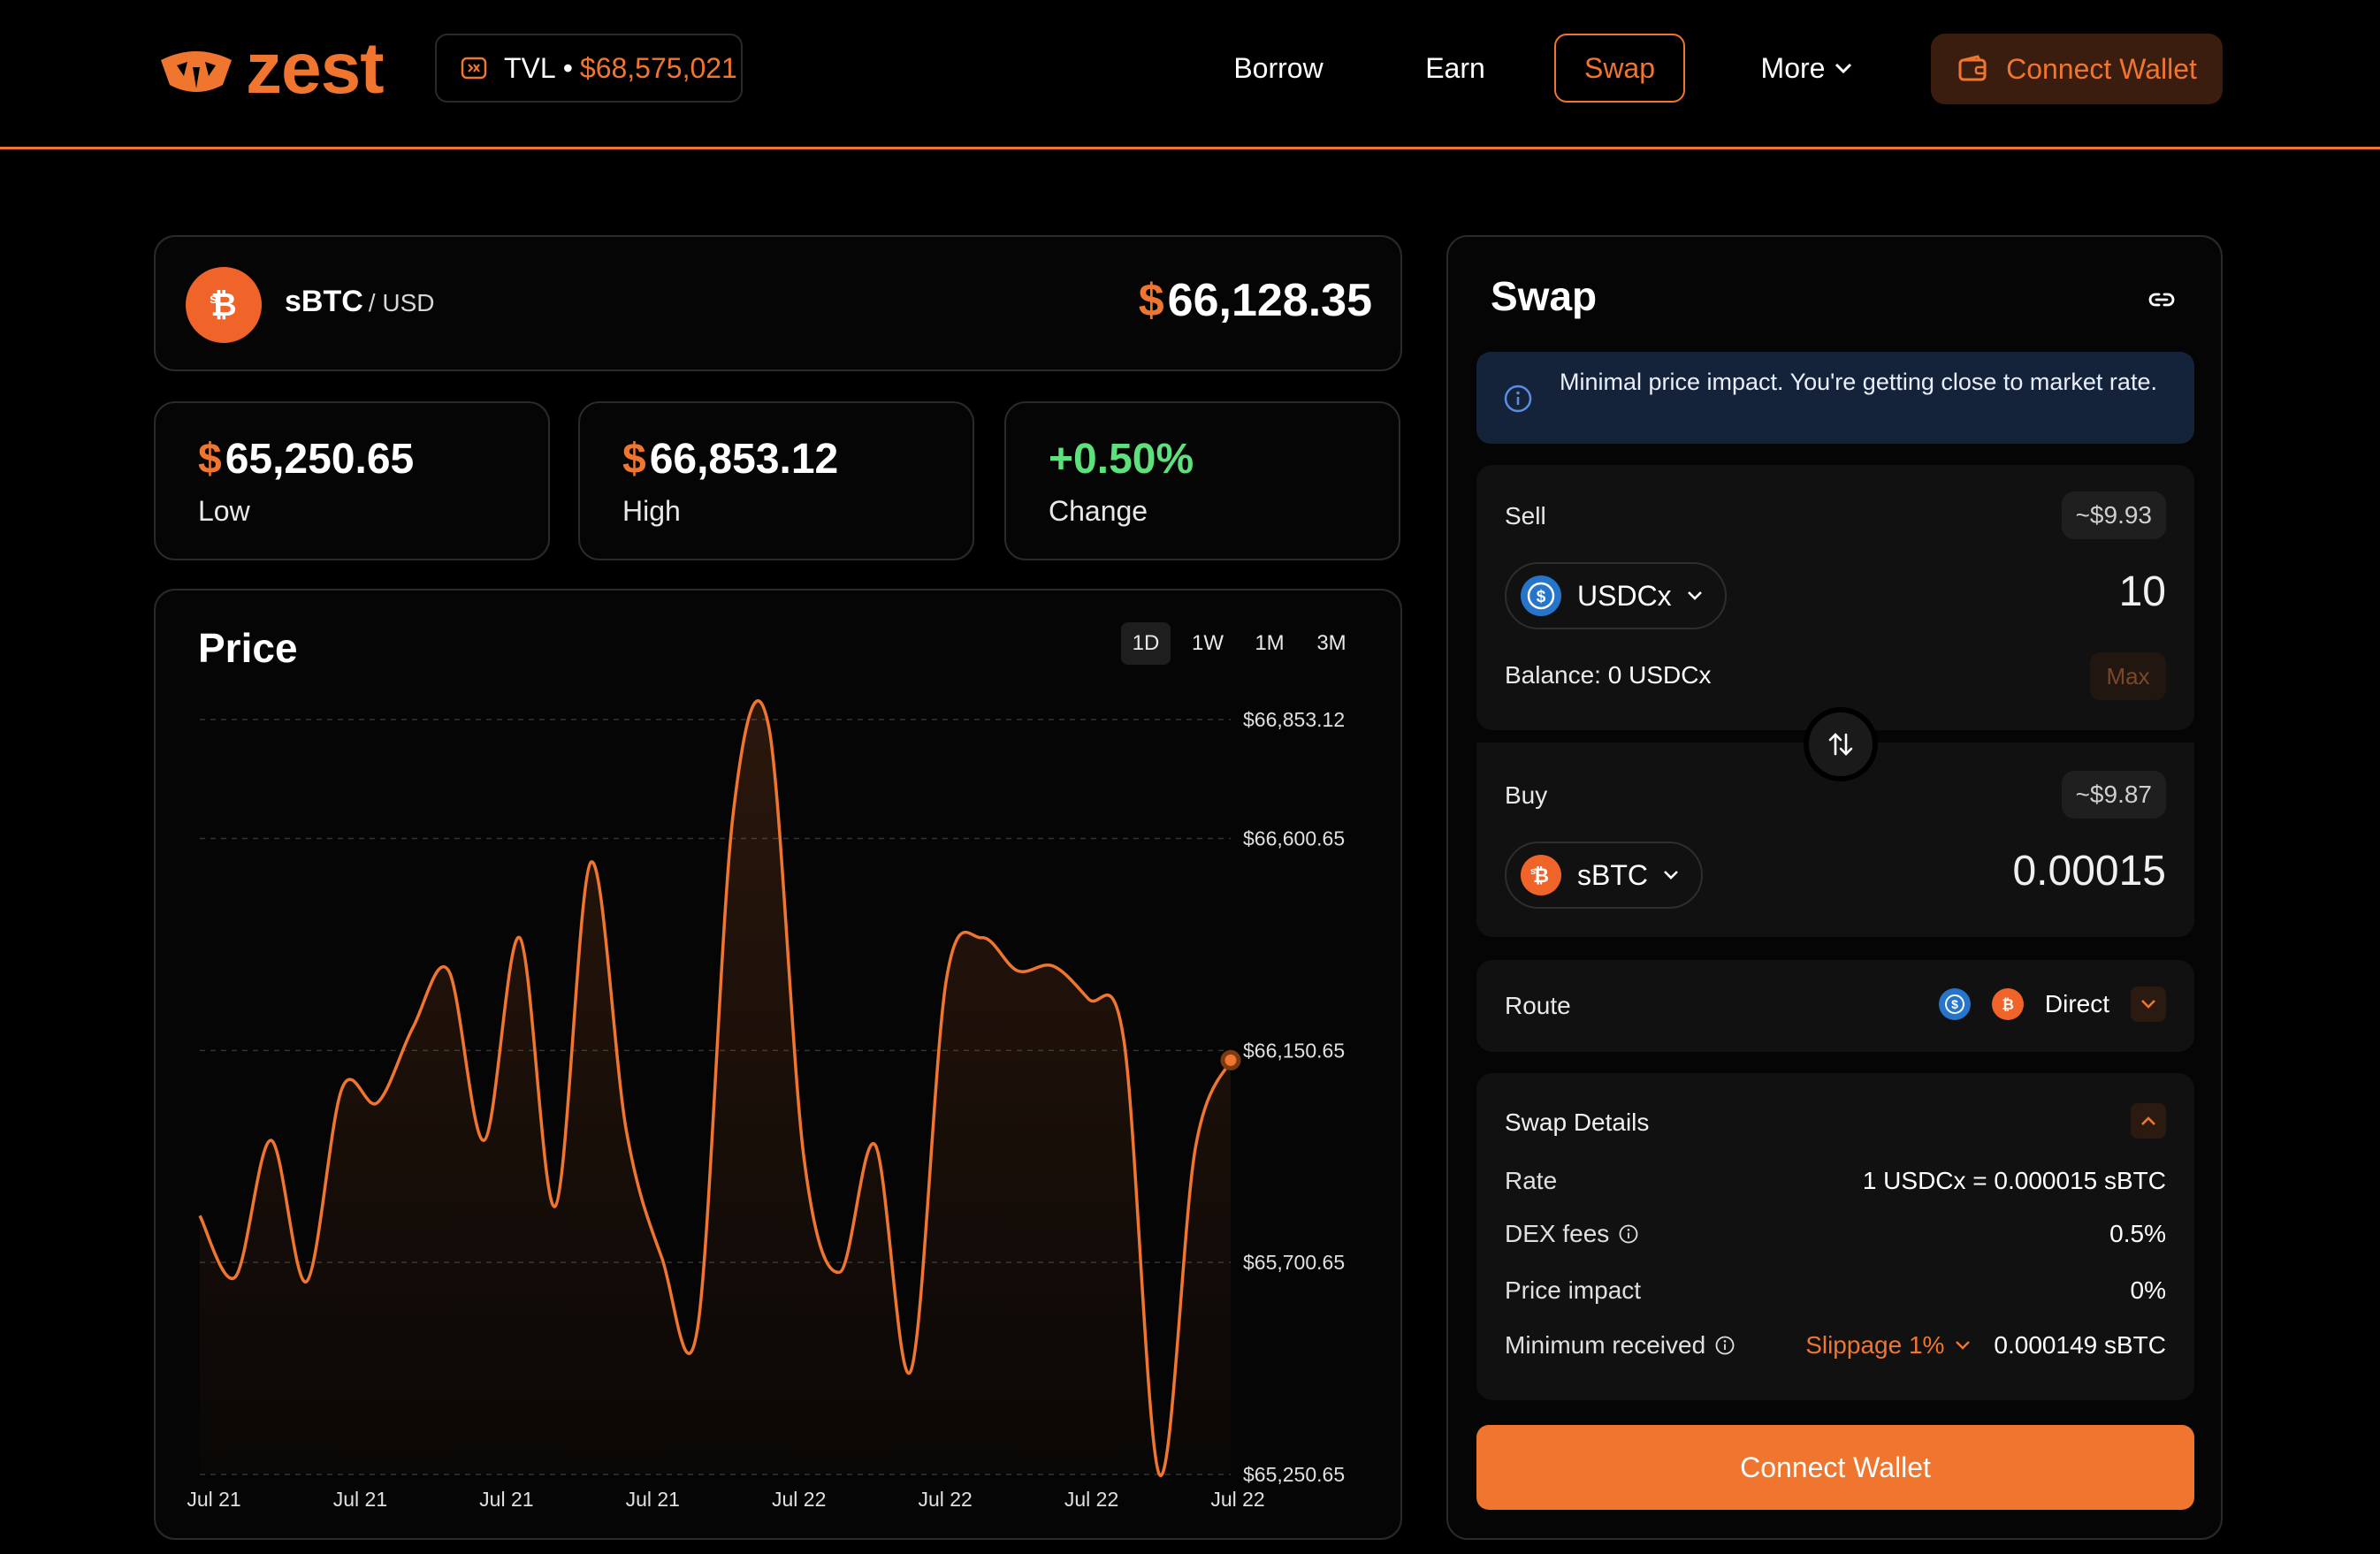 Image resolution: width=2380 pixels, height=1554 pixels. I want to click on pair-title: sBTC / USD, so click(359, 302).